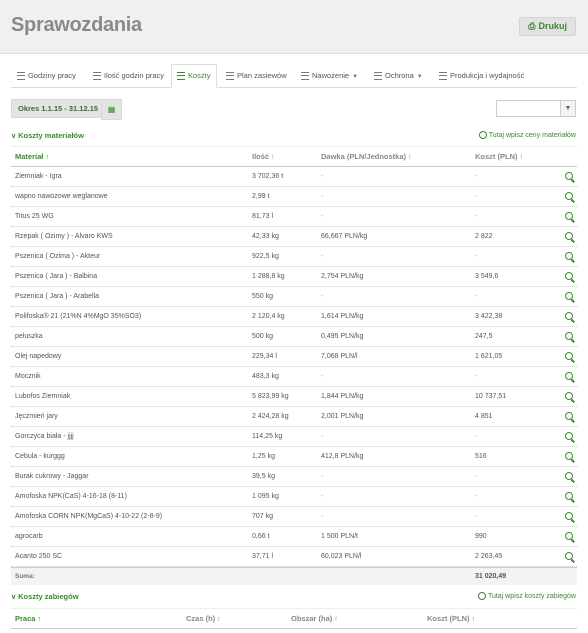  Describe the element at coordinates (57, 296) in the screenshot. I see `cell-name: Pszenica ( Jara ) - Arabella` at that location.